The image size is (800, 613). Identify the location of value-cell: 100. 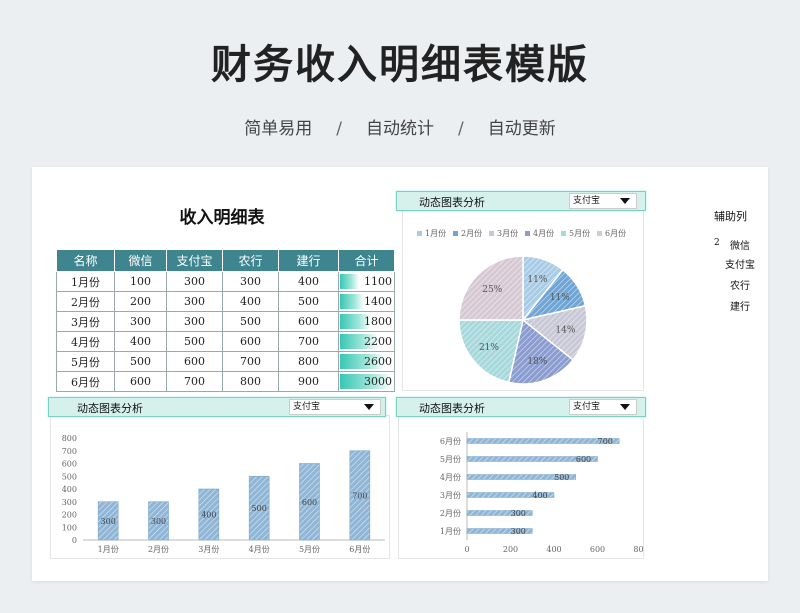
(140, 281).